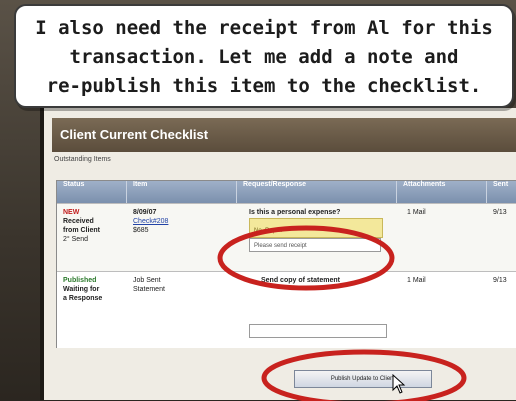  What do you see at coordinates (364, 375) in the screenshot?
I see `button-highlight-ellipse` at bounding box center [364, 375].